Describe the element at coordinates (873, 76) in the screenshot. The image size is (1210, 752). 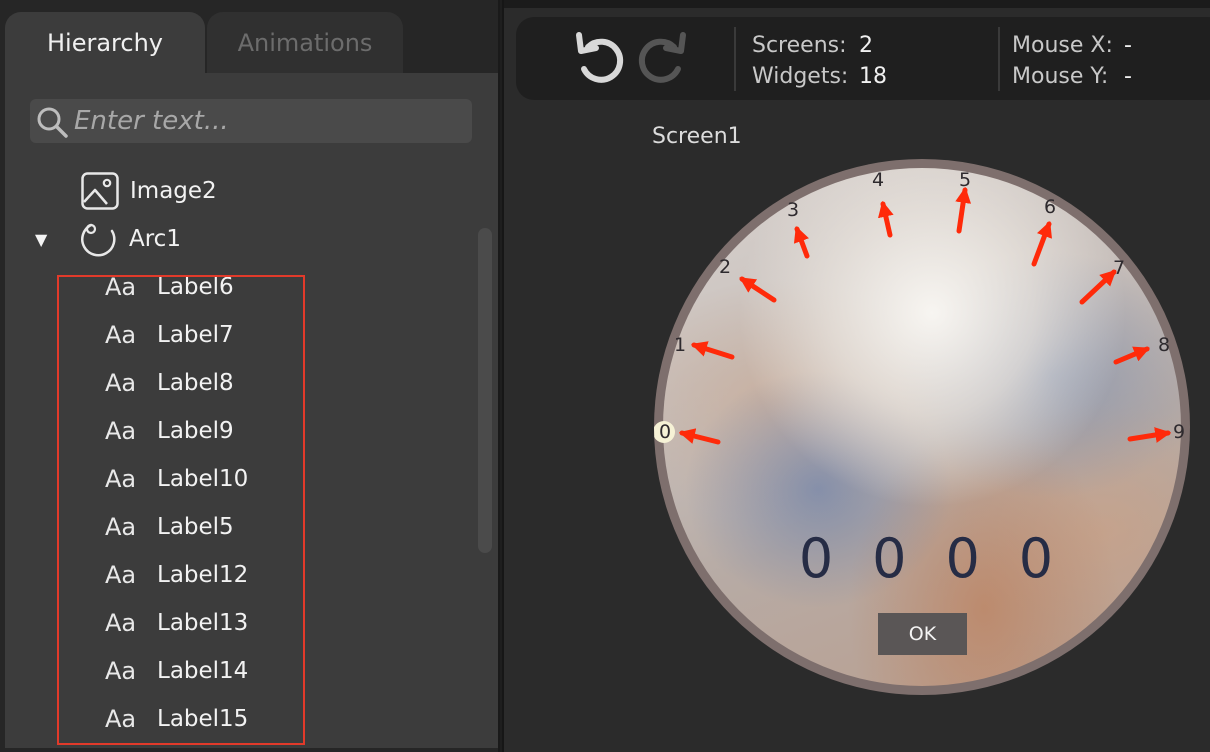
I see `widgets-count: 18` at that location.